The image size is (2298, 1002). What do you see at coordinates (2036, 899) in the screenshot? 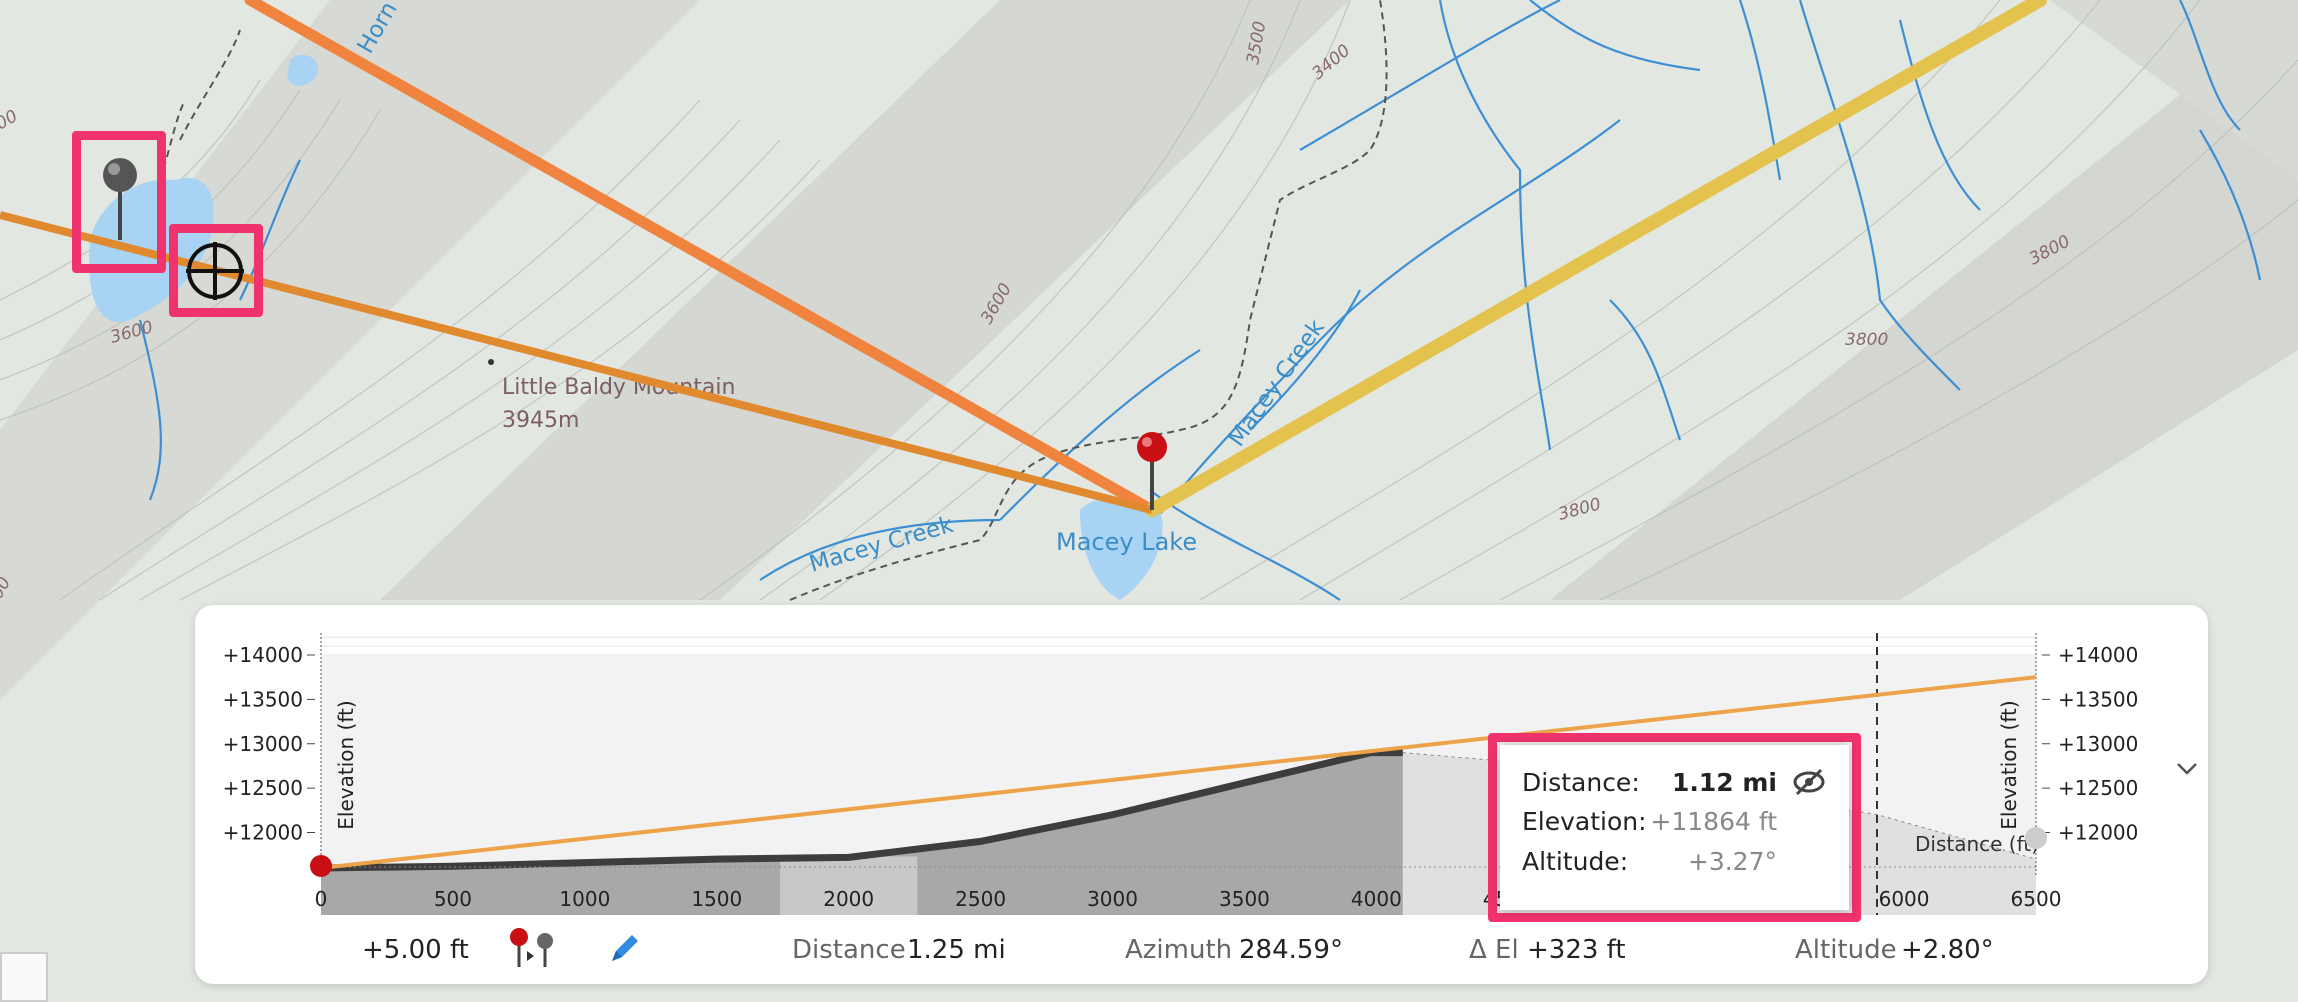
I see `x-tick-label: 6500` at bounding box center [2036, 899].